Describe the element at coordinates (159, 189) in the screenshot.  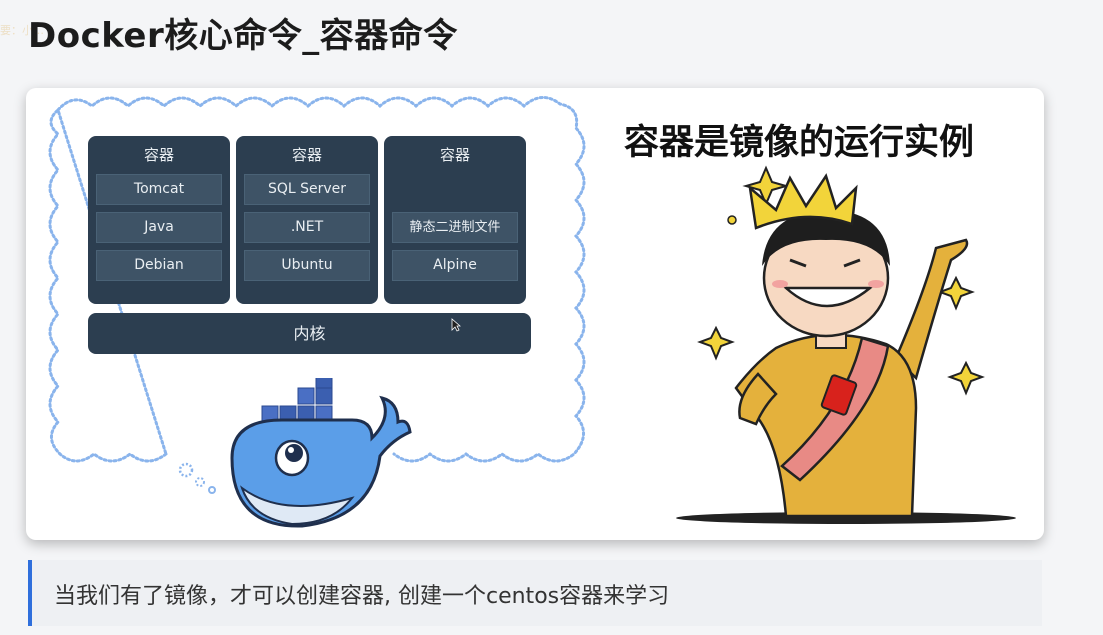
I see `layer-app: Tomcat` at that location.